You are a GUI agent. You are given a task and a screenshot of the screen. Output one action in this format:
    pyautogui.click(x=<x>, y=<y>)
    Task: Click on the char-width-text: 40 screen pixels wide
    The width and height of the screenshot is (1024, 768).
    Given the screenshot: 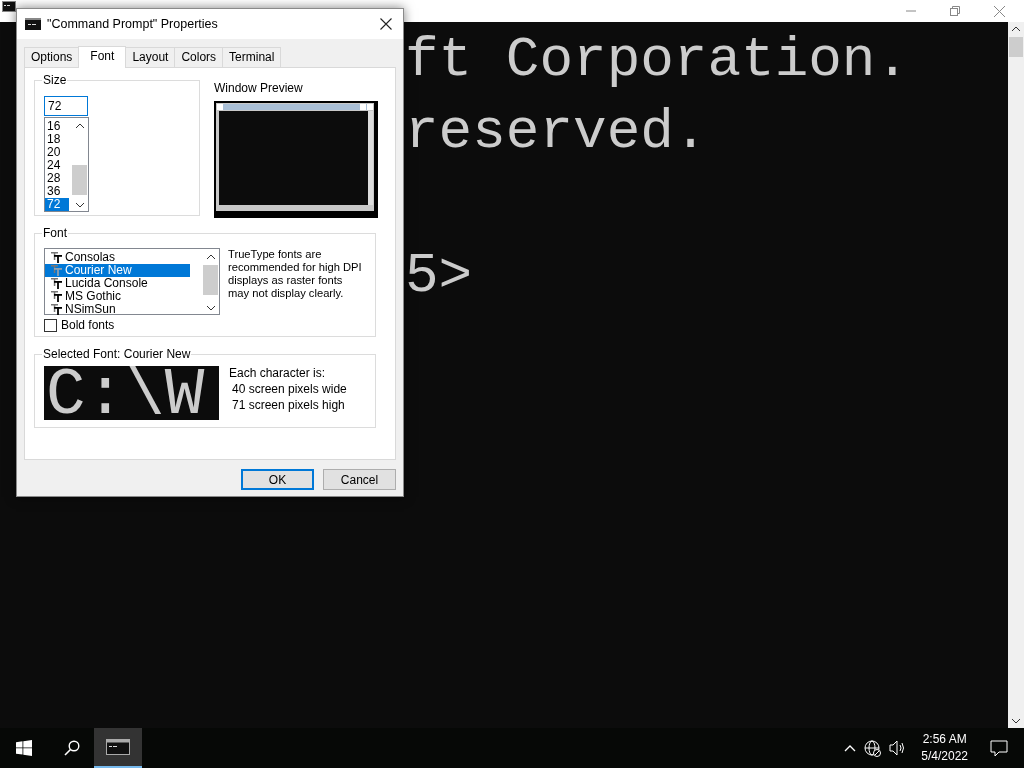 What is the action you would take?
    pyautogui.click(x=289, y=389)
    